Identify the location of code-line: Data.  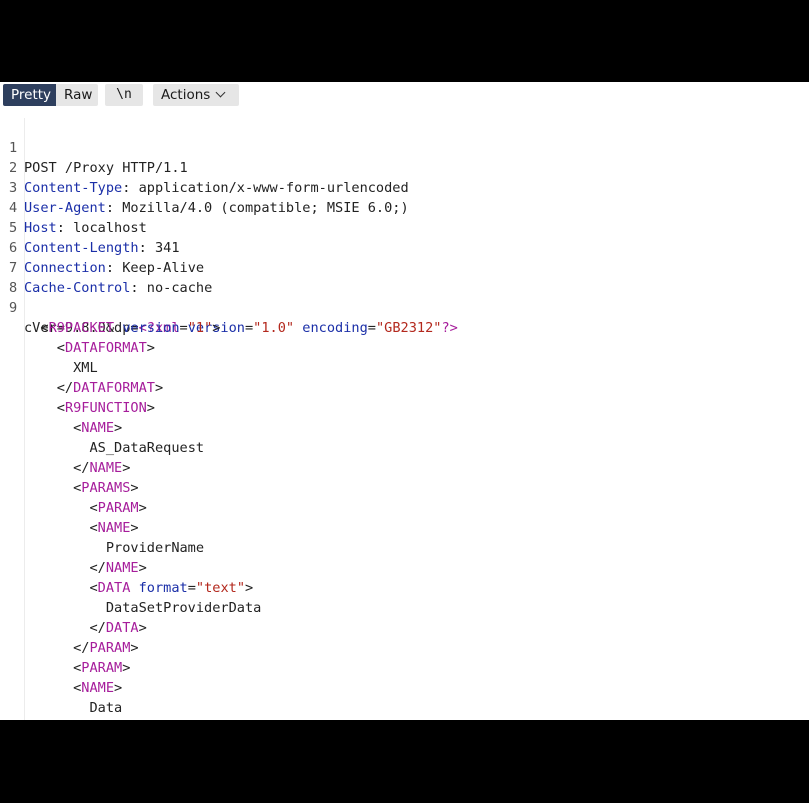
(61, 697).